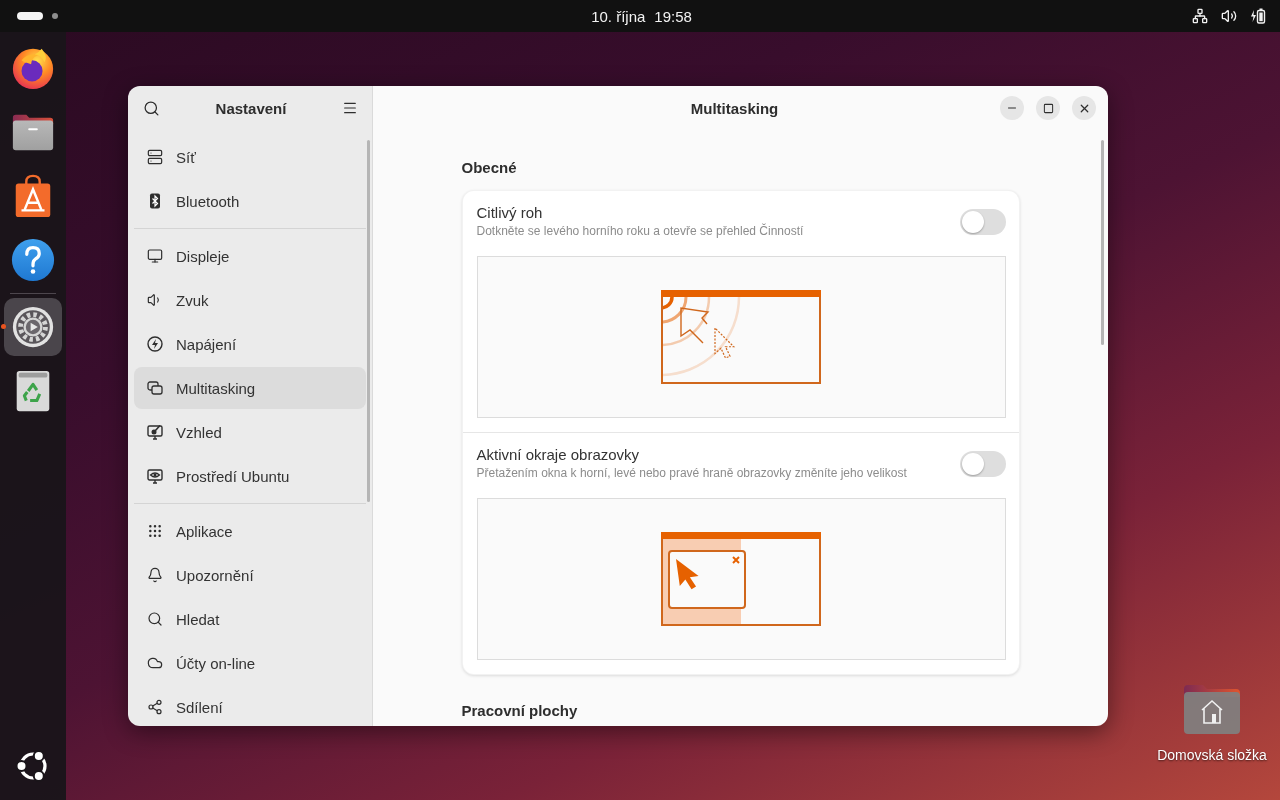  I want to click on bell-icon, so click(155, 575).